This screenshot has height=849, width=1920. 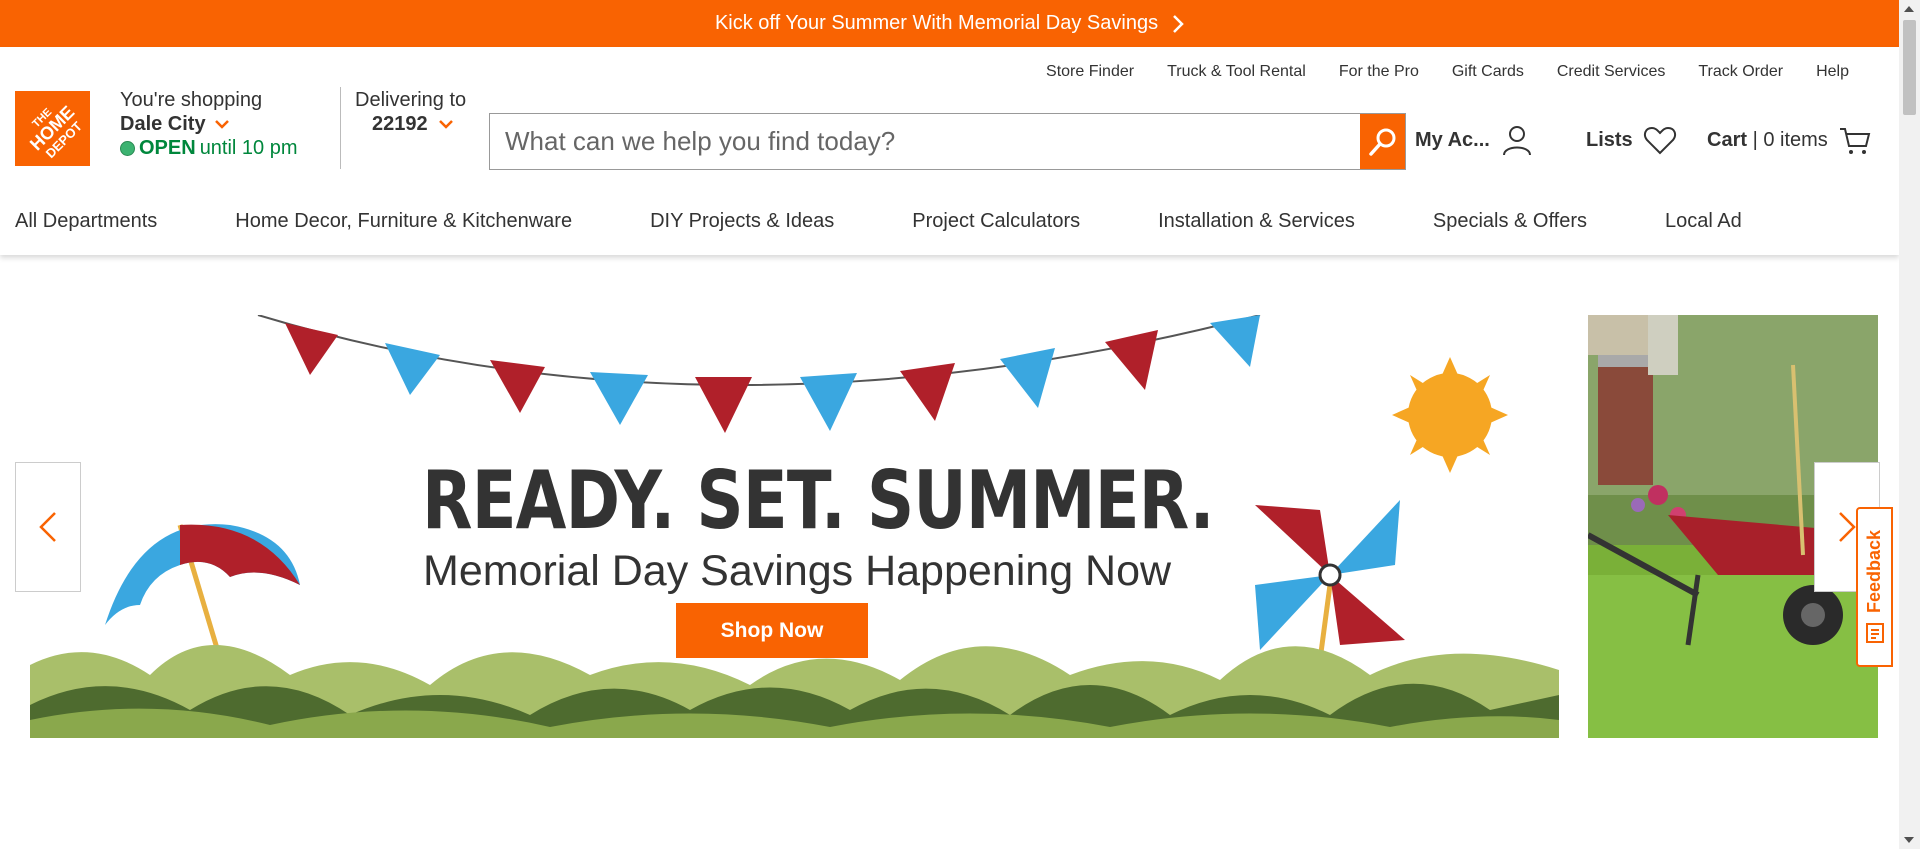 I want to click on delivery-selector: Delivering to 22192, so click(x=410, y=112).